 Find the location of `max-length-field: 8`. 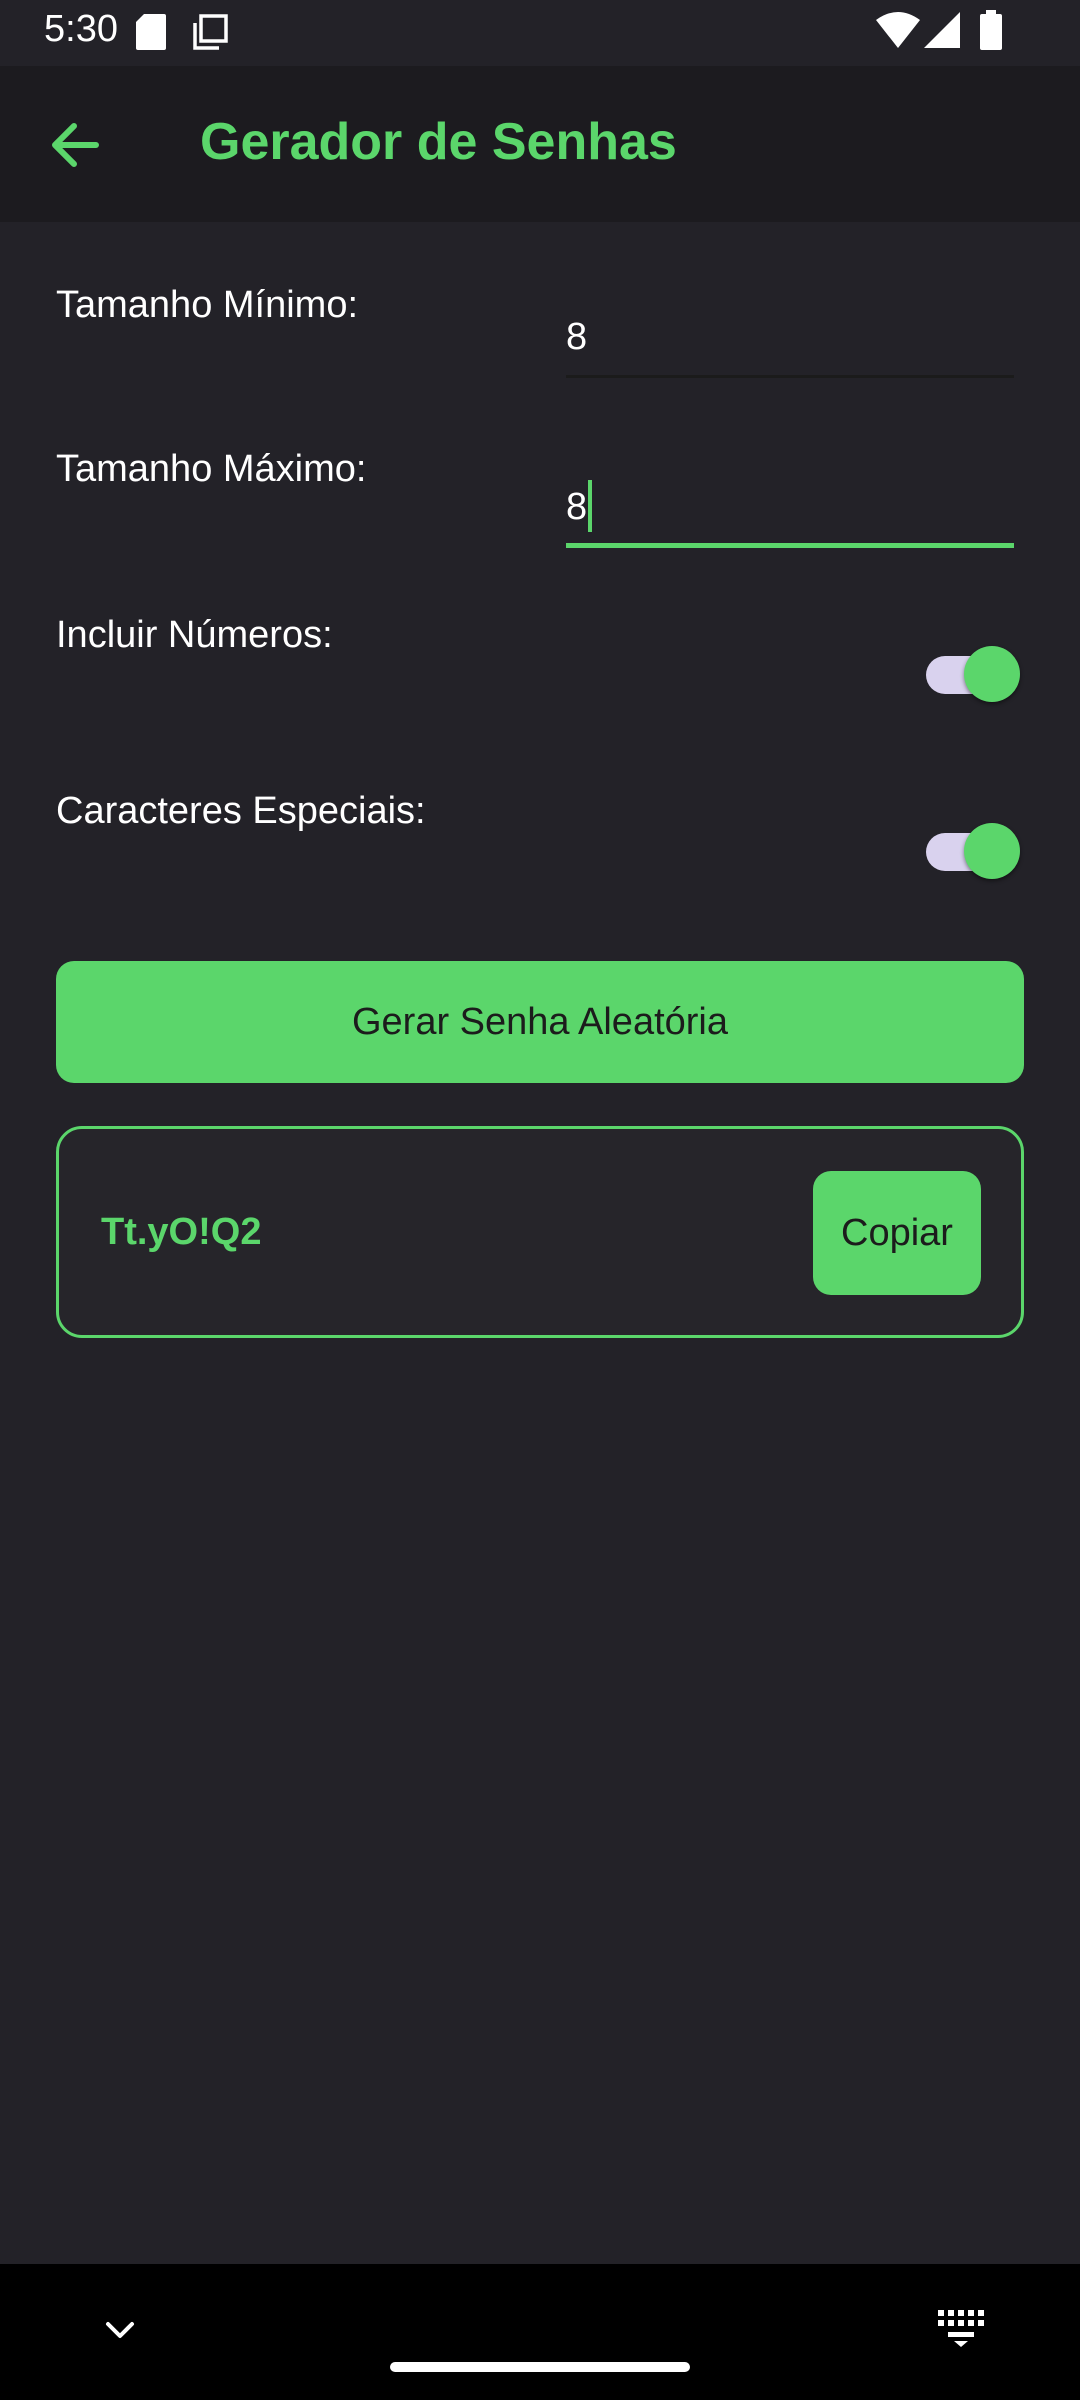

max-length-field: 8 is located at coordinates (790, 510).